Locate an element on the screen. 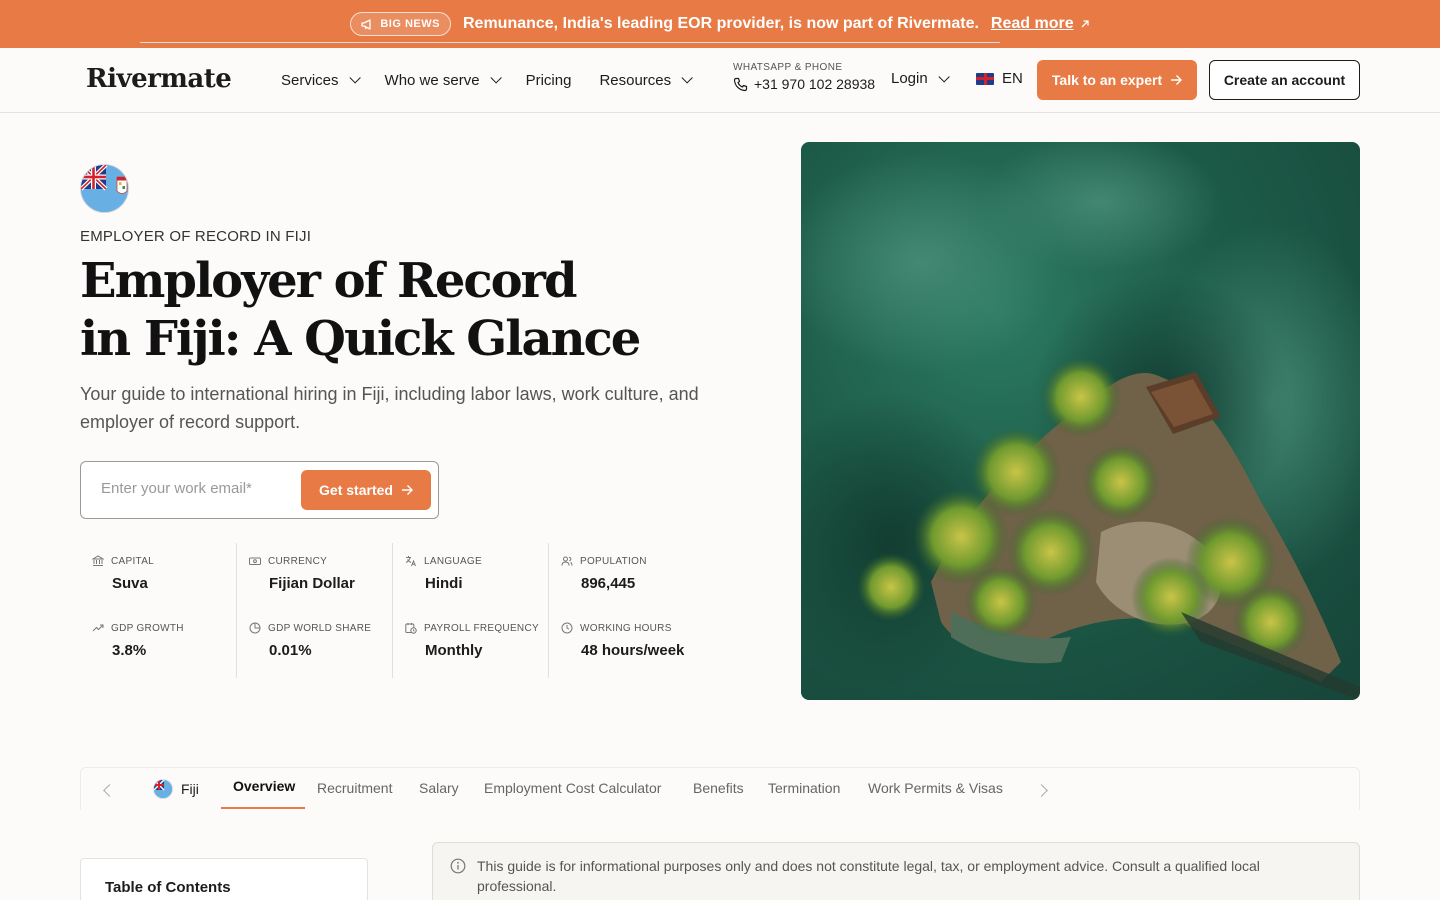 The width and height of the screenshot is (1440, 900). stat-label: GDP GROWTH is located at coordinates (147, 628).